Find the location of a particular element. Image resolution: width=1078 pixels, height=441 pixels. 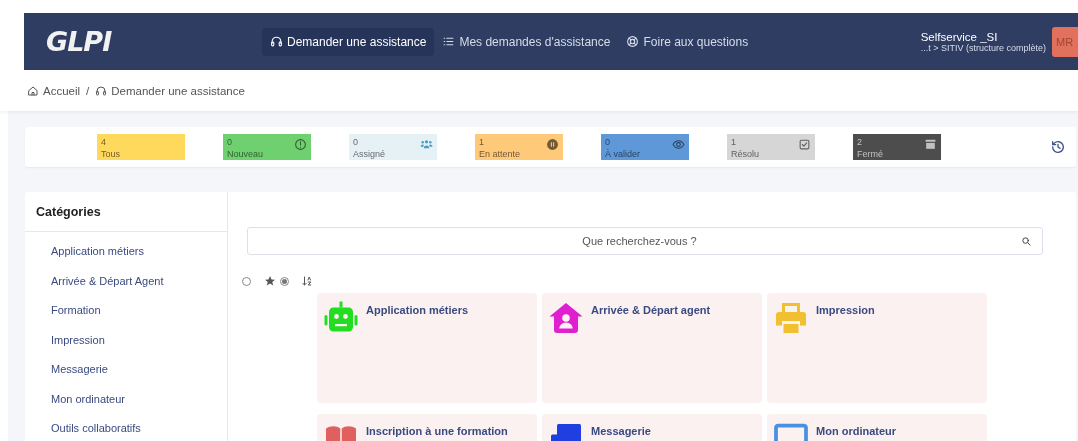

sidebar-title: Catégories is located at coordinates (126, 212).